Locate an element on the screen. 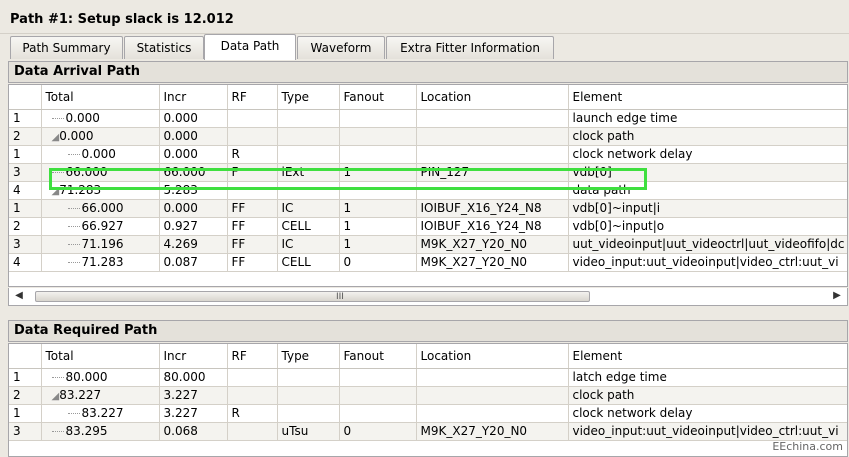 This screenshot has width=849, height=457. cell-incr: 0.087 is located at coordinates (193, 262).